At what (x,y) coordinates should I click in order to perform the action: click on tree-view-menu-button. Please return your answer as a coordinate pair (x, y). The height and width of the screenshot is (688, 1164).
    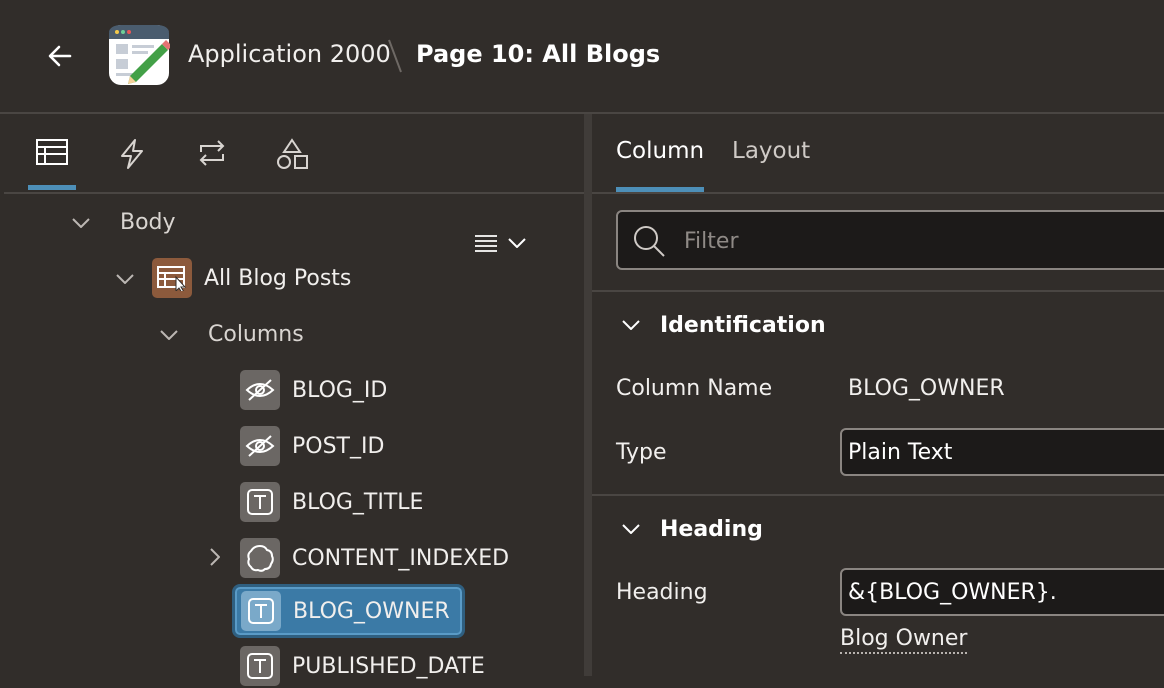
    Looking at the image, I should click on (504, 243).